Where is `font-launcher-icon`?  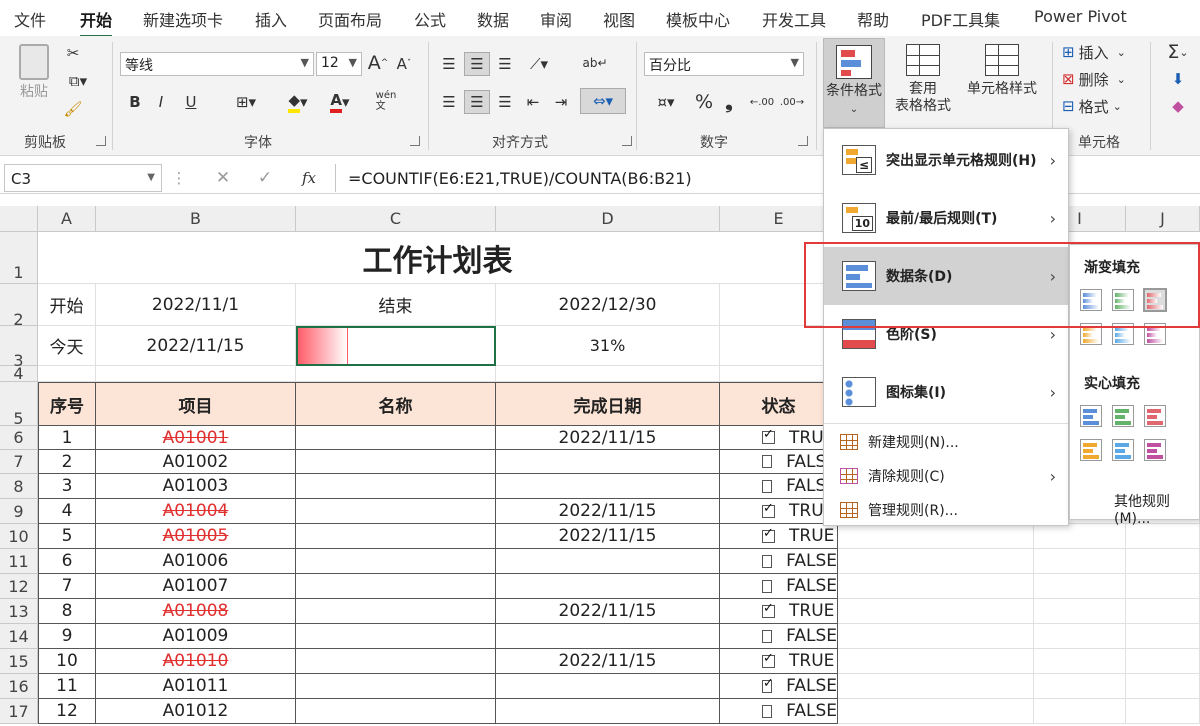
font-launcher-icon is located at coordinates (415, 141).